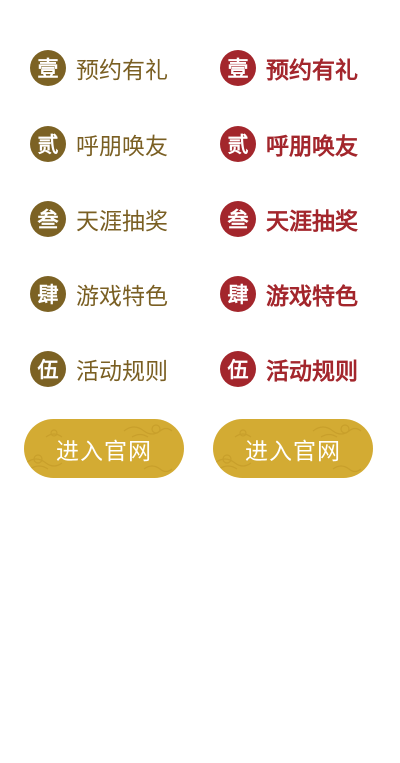  I want to click on nav-item-invite-friends: 贰 呼朋唤友, so click(99, 144).